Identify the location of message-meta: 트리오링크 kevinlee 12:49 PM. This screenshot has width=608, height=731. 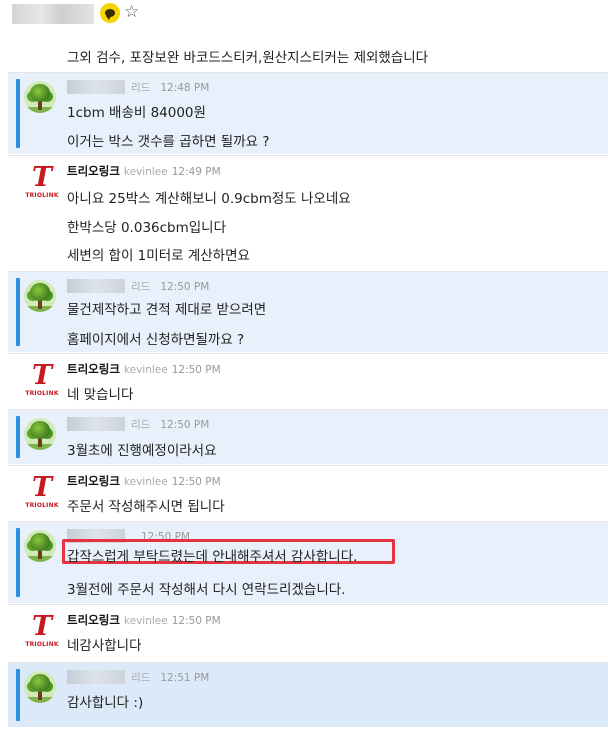
(144, 171).